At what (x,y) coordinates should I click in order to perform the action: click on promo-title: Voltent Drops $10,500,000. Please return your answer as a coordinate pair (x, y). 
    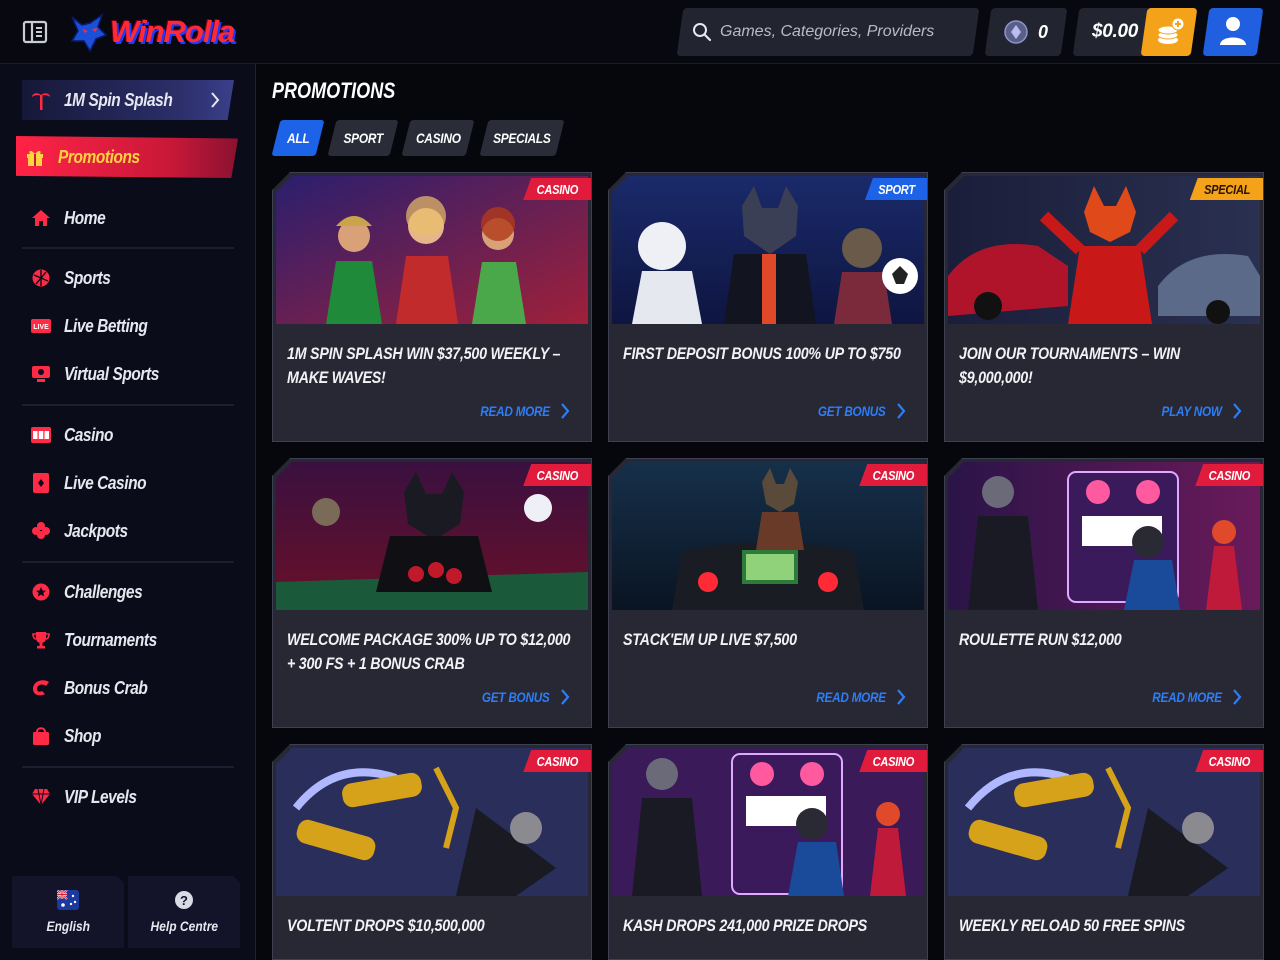
    Looking at the image, I should click on (386, 925).